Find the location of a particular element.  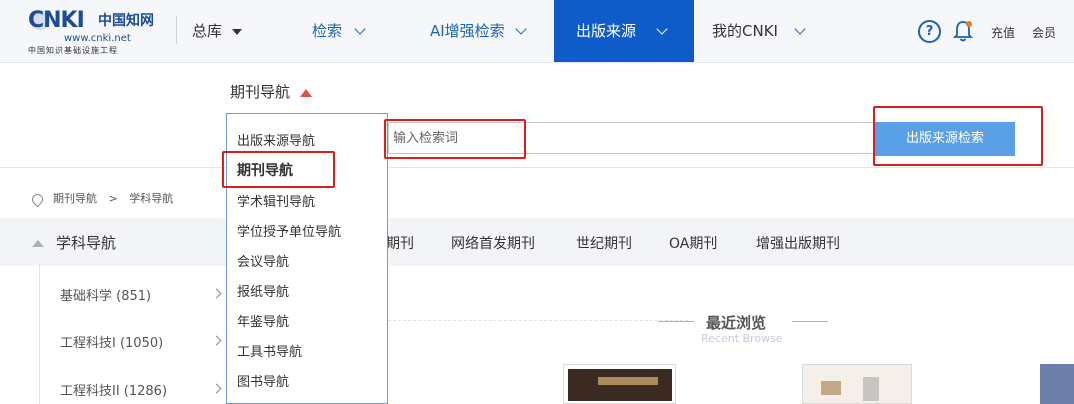

dropdown-item-conference-nav: 会议导航 is located at coordinates (263, 260).